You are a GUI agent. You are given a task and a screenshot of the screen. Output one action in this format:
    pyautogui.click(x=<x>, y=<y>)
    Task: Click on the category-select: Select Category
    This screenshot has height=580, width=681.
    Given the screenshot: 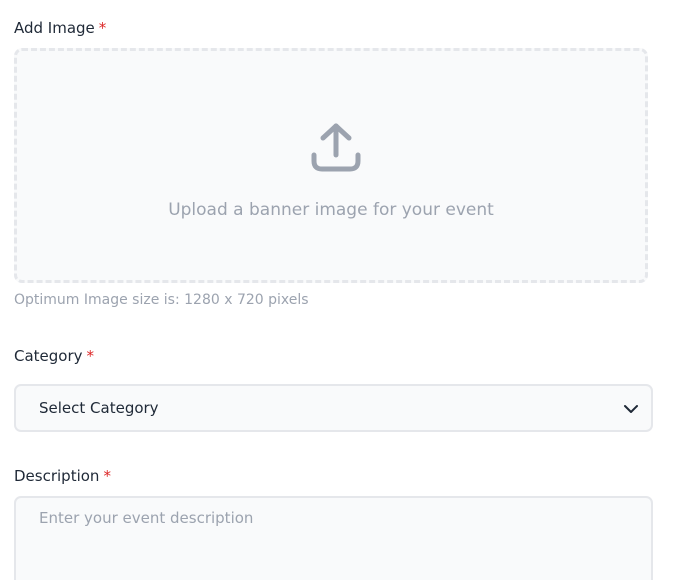 What is the action you would take?
    pyautogui.click(x=333, y=408)
    